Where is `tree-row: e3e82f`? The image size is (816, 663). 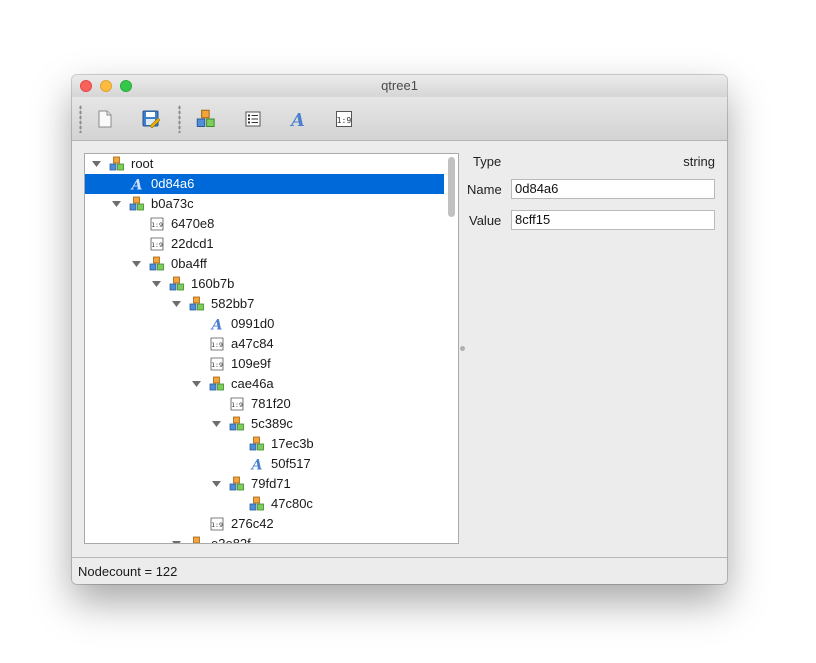 tree-row: e3e82f is located at coordinates (265, 539).